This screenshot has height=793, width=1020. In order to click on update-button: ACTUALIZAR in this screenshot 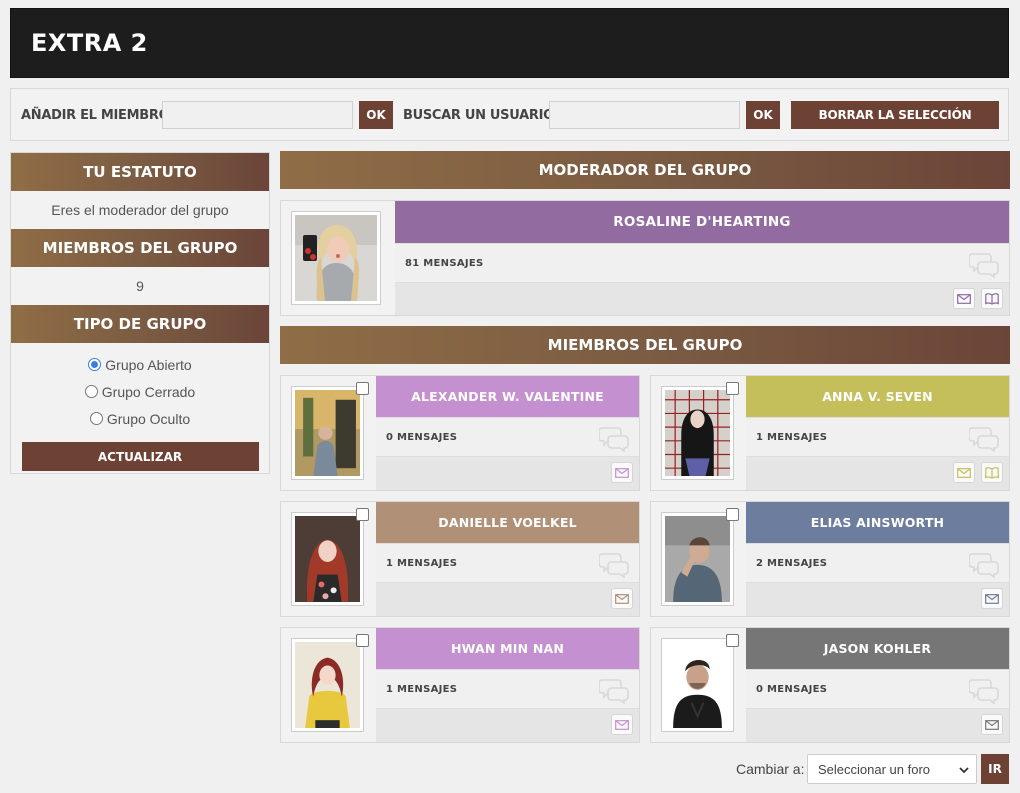, I will do `click(140, 456)`.